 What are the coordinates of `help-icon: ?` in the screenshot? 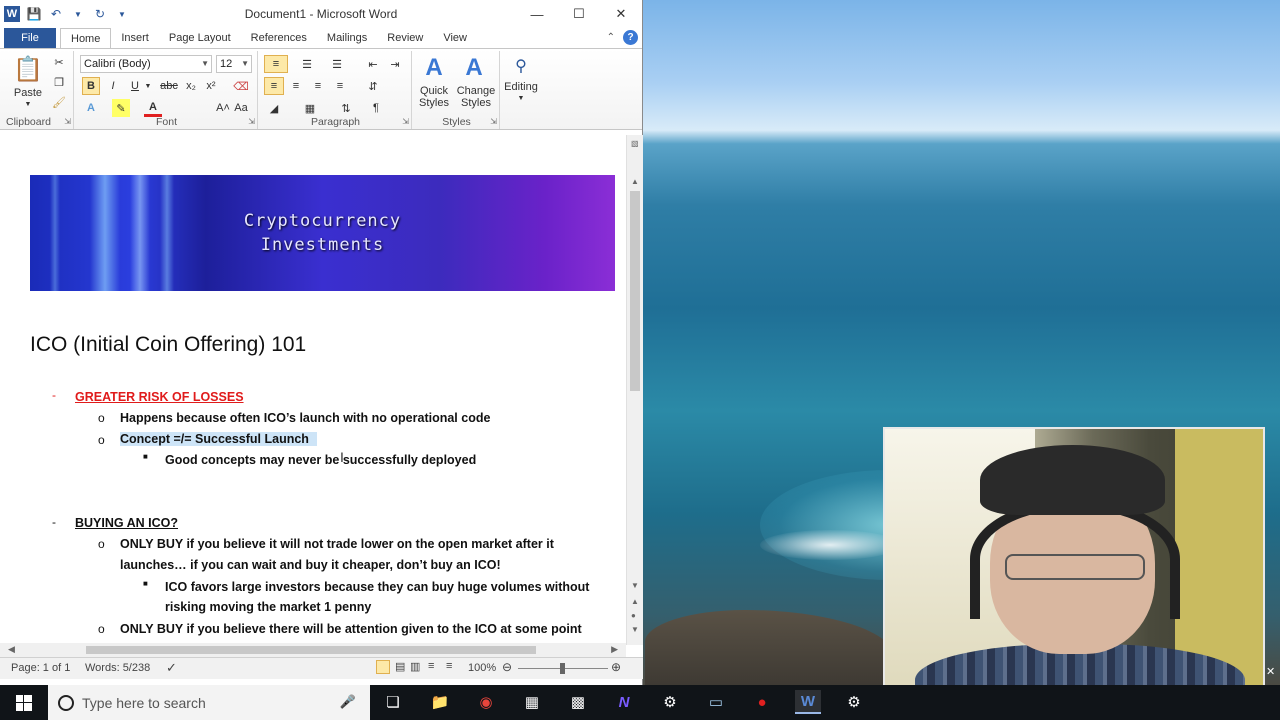 It's located at (630, 37).